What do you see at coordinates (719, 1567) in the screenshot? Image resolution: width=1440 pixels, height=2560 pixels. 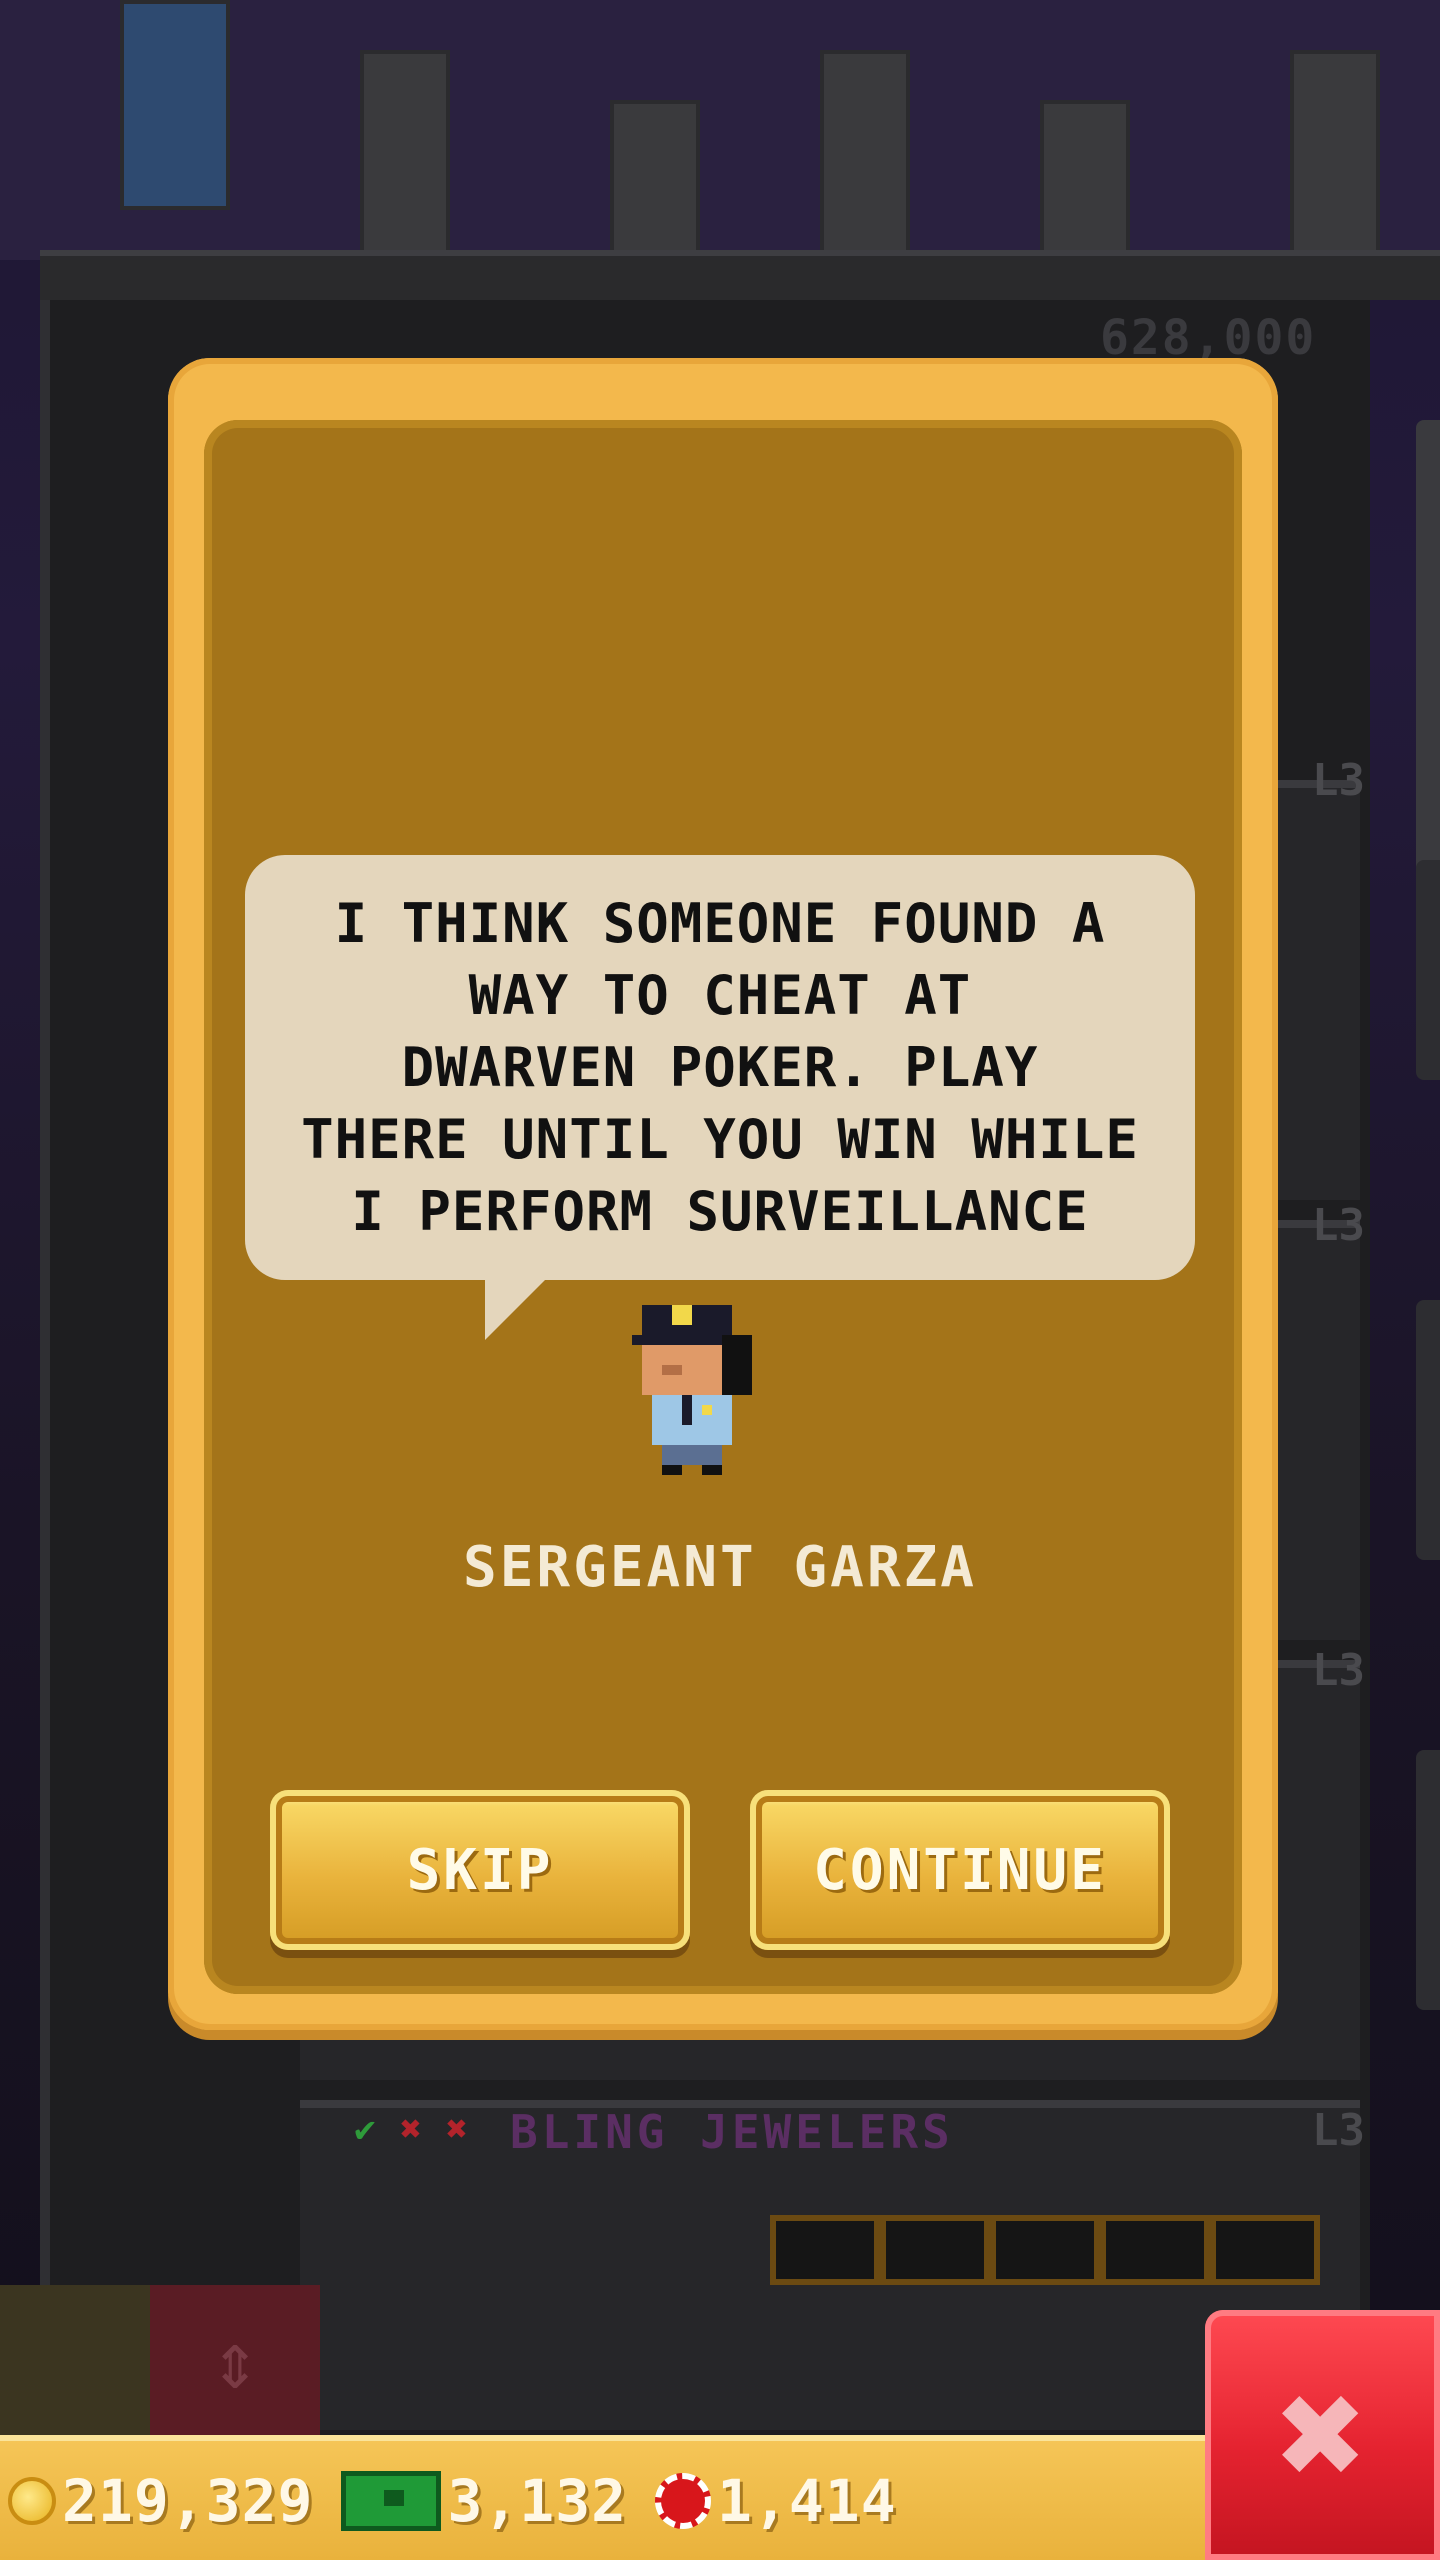 I see `character-name: SERGEANT GARZA` at bounding box center [719, 1567].